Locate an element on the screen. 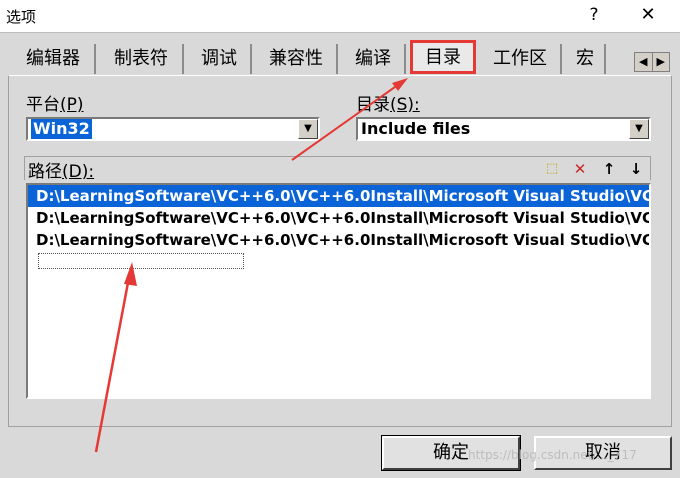 This screenshot has width=680, height=478. platform-select: Win32 ▼ is located at coordinates (173, 129).